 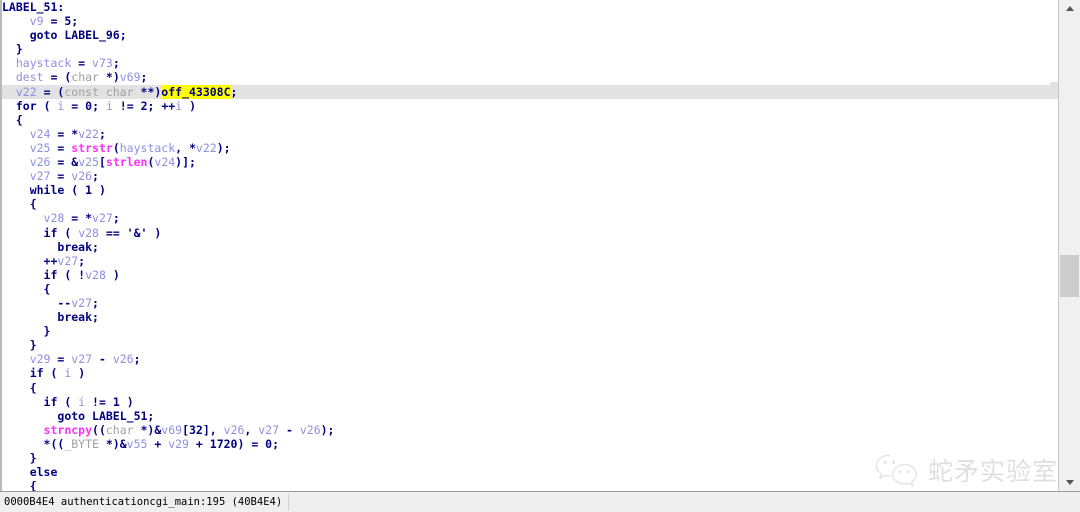 I want to click on token-func: strstr, so click(x=92, y=148).